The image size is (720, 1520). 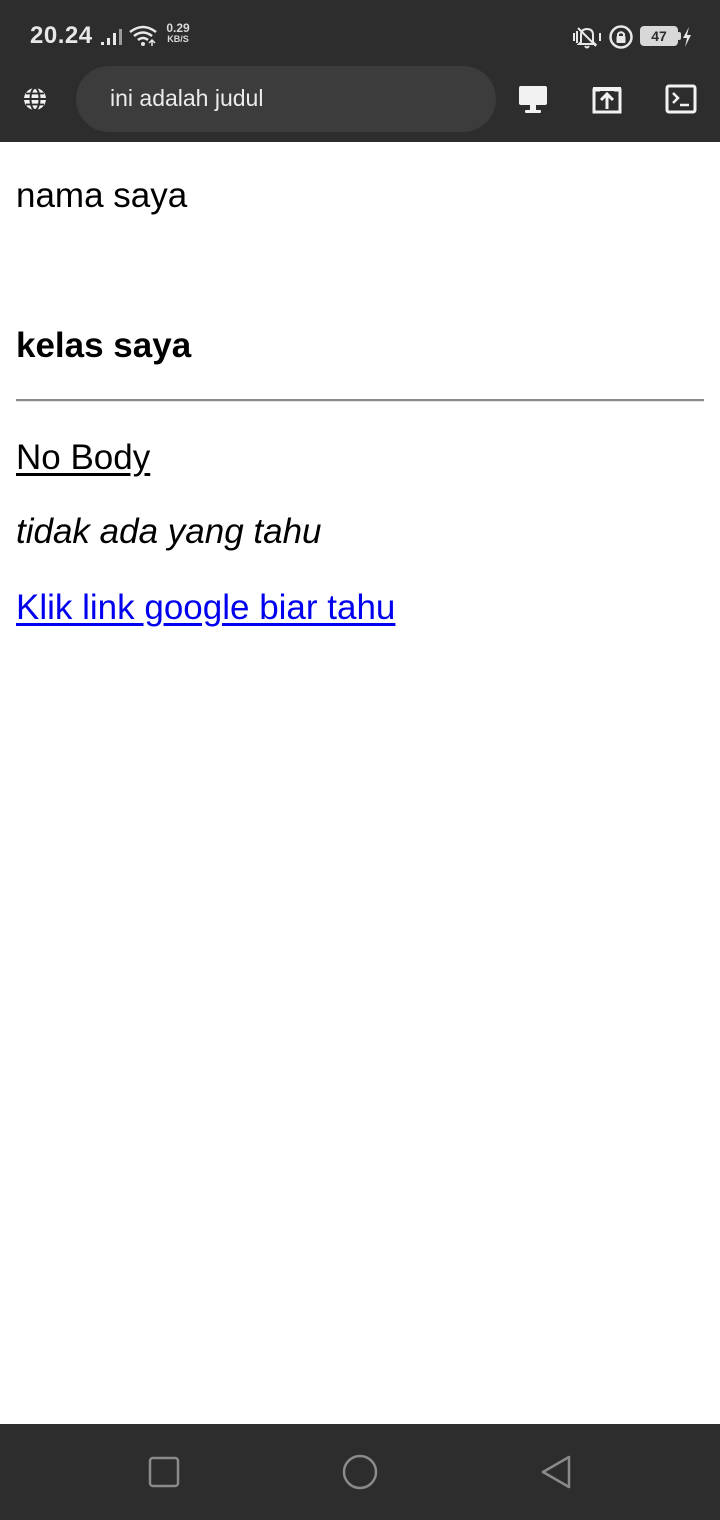 What do you see at coordinates (187, 98) in the screenshot?
I see `address-bar-text: ini adalah judul` at bounding box center [187, 98].